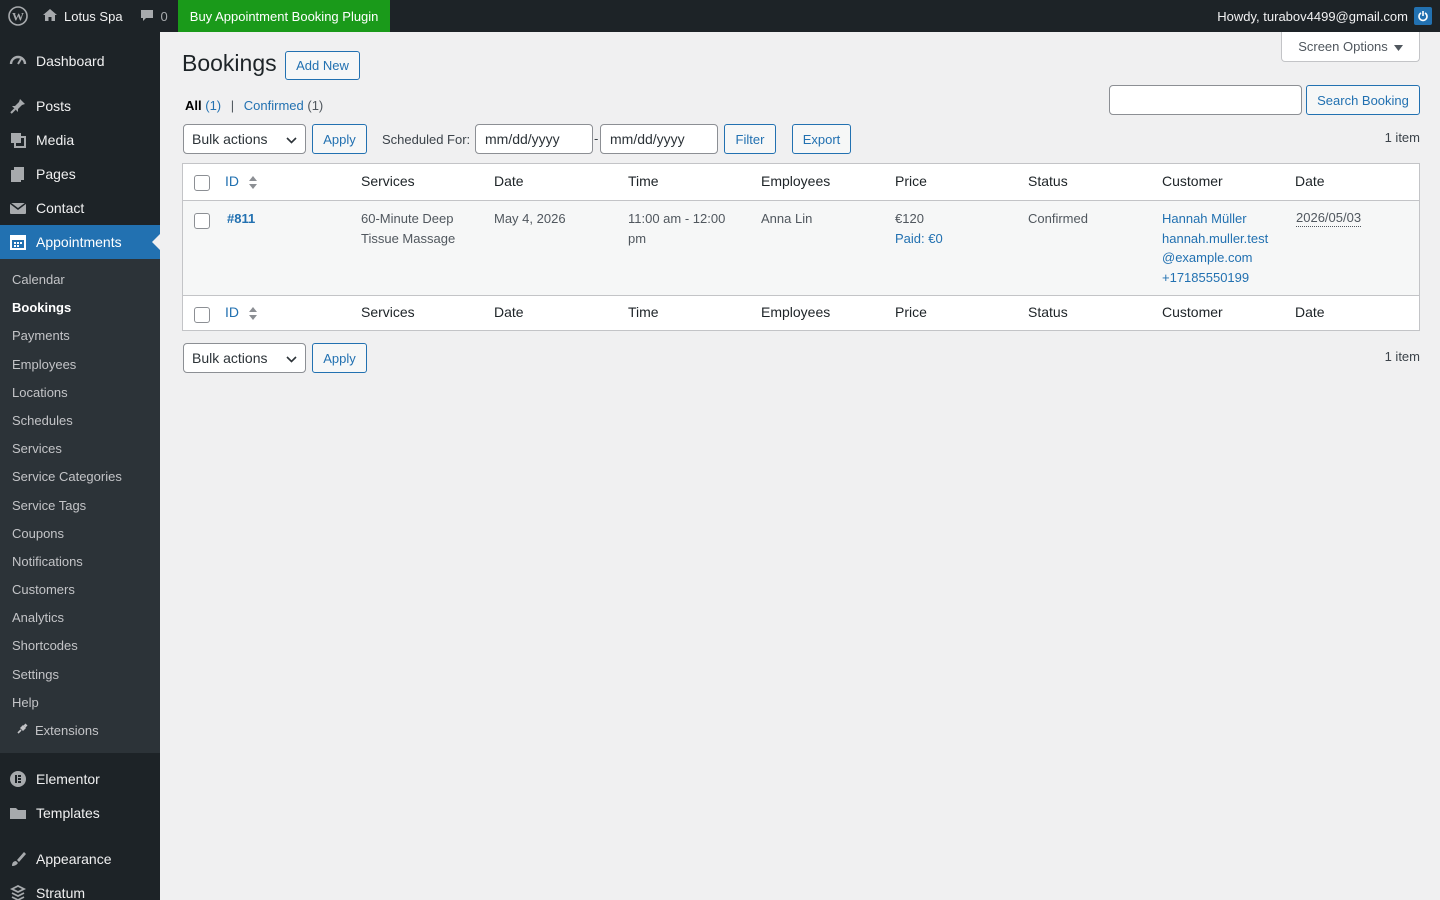 The height and width of the screenshot is (900, 1440). I want to click on submenu-locations: Locations, so click(80, 393).